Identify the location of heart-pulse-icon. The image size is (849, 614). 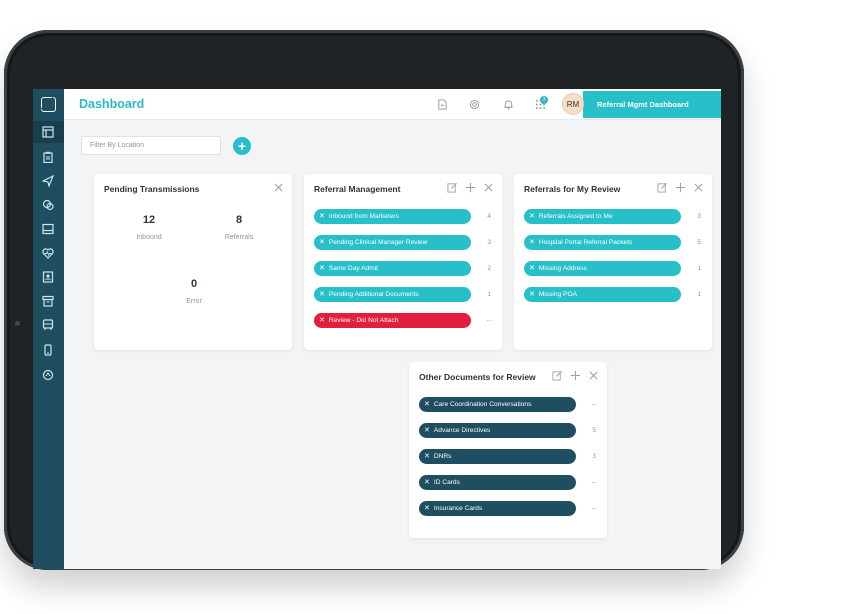
(48, 253).